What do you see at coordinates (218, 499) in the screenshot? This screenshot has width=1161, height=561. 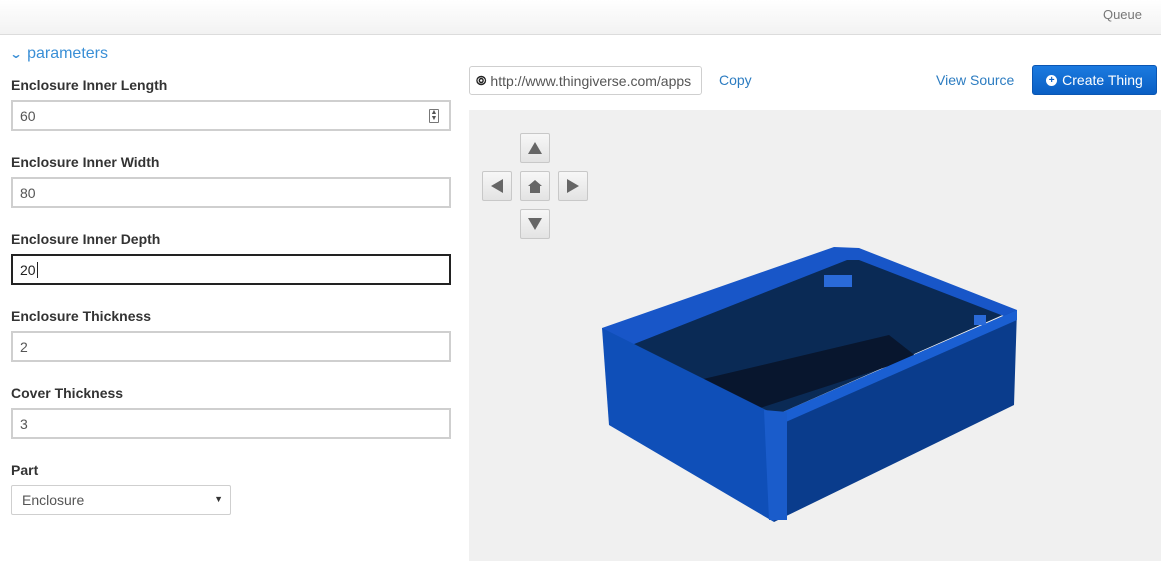 I see `caret-down-icon: ▼` at bounding box center [218, 499].